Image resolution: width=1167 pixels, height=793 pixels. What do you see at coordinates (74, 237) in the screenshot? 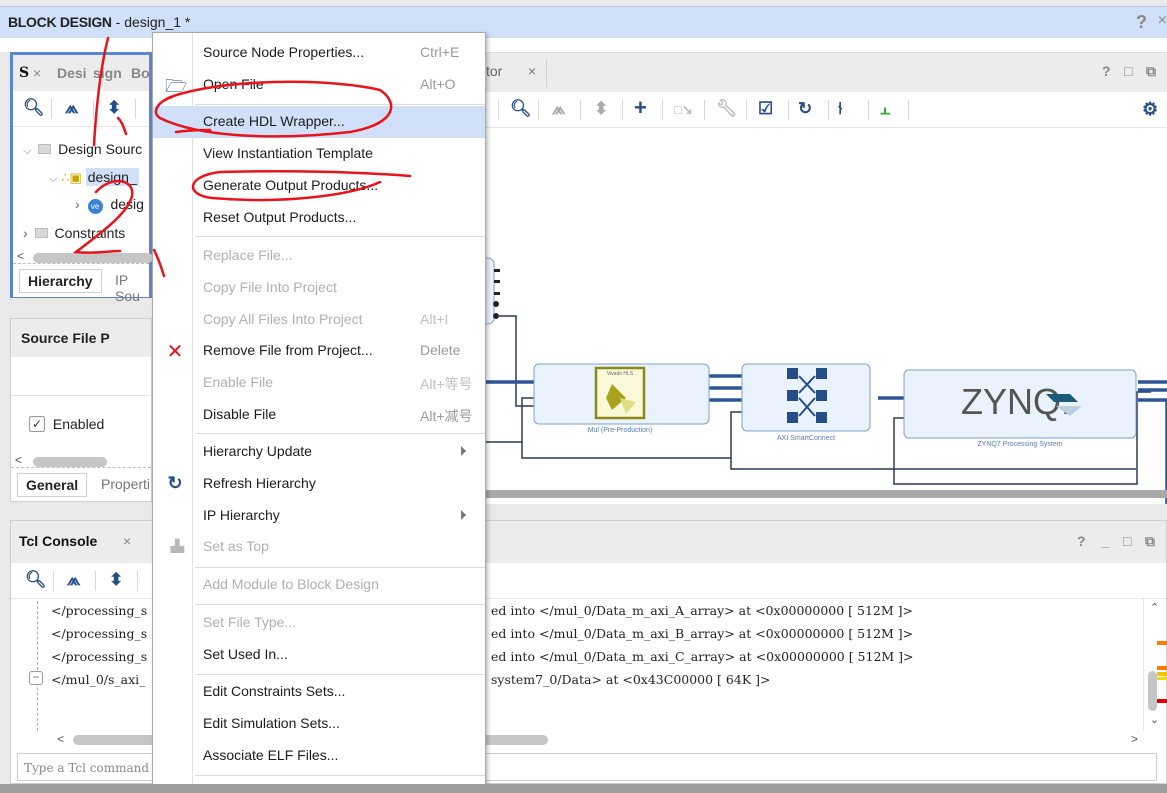
I see `tree-item-constraints: › Constraints` at bounding box center [74, 237].